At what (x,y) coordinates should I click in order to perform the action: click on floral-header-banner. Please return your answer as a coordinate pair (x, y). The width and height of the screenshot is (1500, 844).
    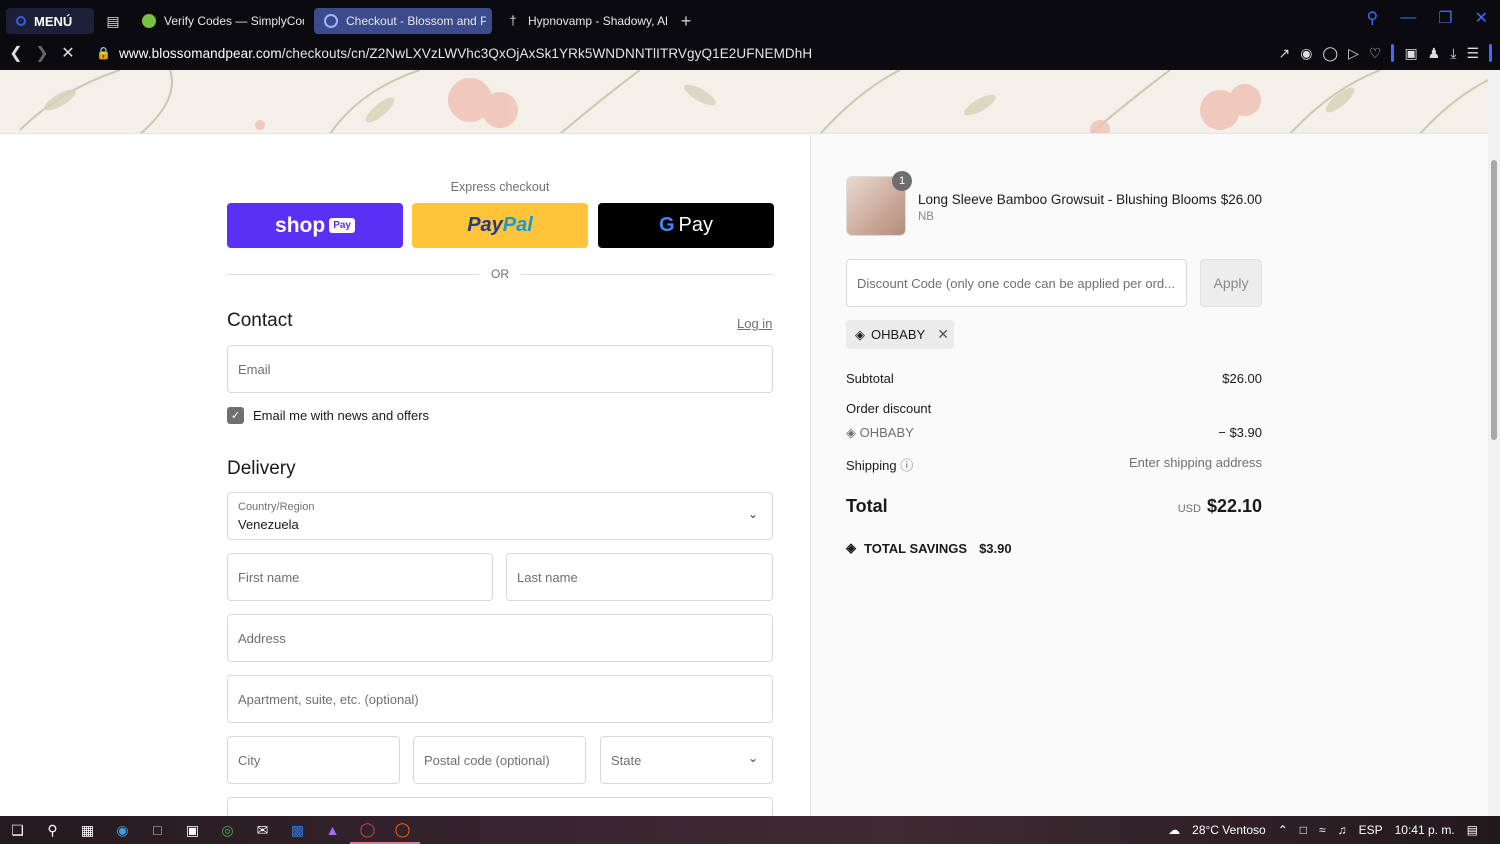
    Looking at the image, I should click on (744, 102).